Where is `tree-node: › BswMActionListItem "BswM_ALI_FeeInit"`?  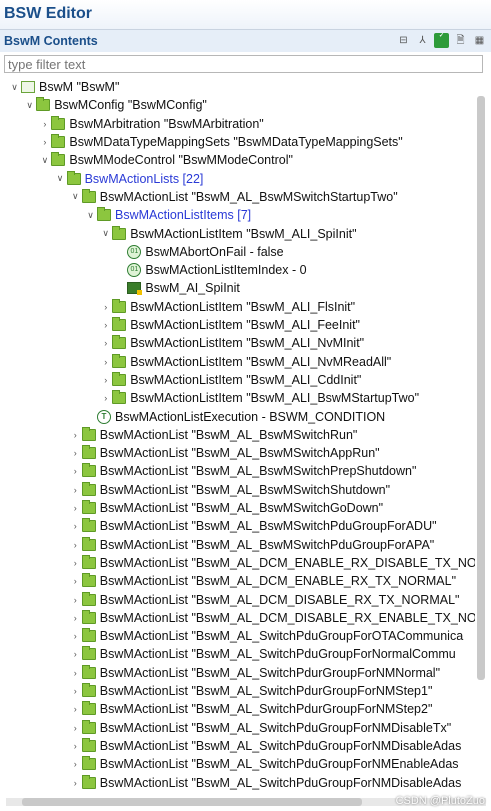
tree-node: › BswMActionListItem "BswM_ALI_FeeInit" is located at coordinates (229, 325).